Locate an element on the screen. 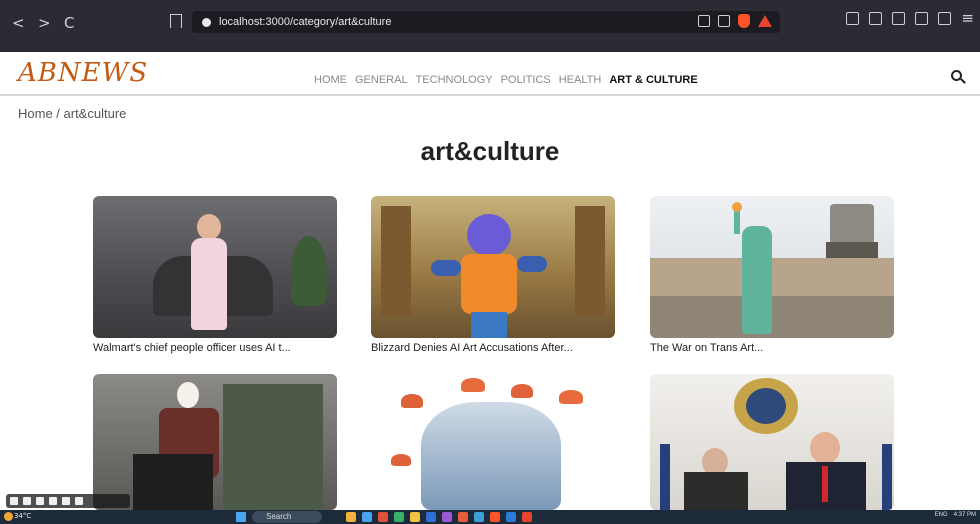 This screenshot has width=980, height=524. forward-icon: > is located at coordinates (44, 23).